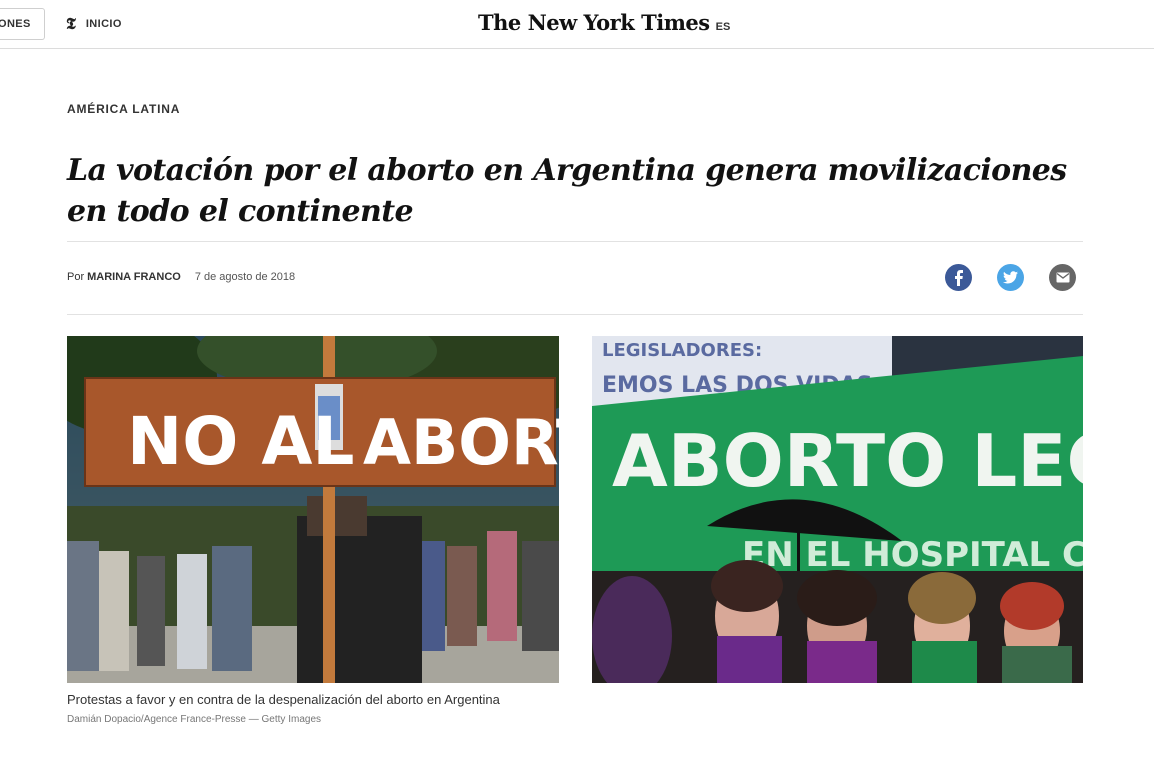 The image size is (1154, 768). Describe the element at coordinates (723, 27) in the screenshot. I see `language-label: ES` at that location.